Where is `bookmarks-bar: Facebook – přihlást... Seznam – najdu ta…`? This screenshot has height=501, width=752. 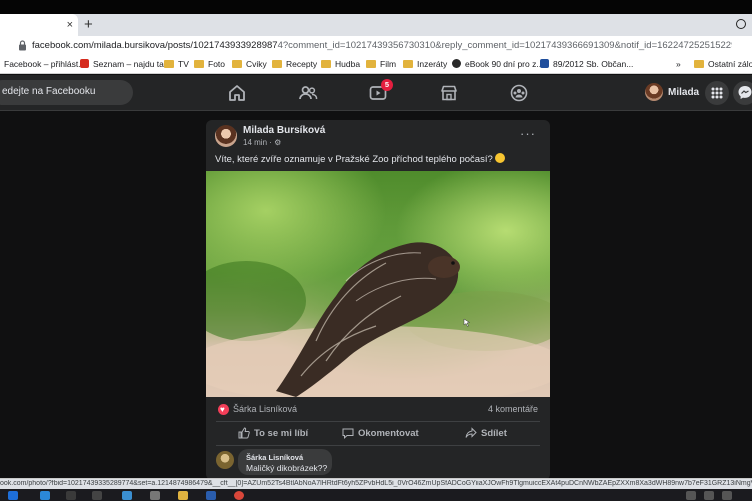 bookmarks-bar: Facebook – přihlást... Seznam – najdu ta… is located at coordinates (376, 65).